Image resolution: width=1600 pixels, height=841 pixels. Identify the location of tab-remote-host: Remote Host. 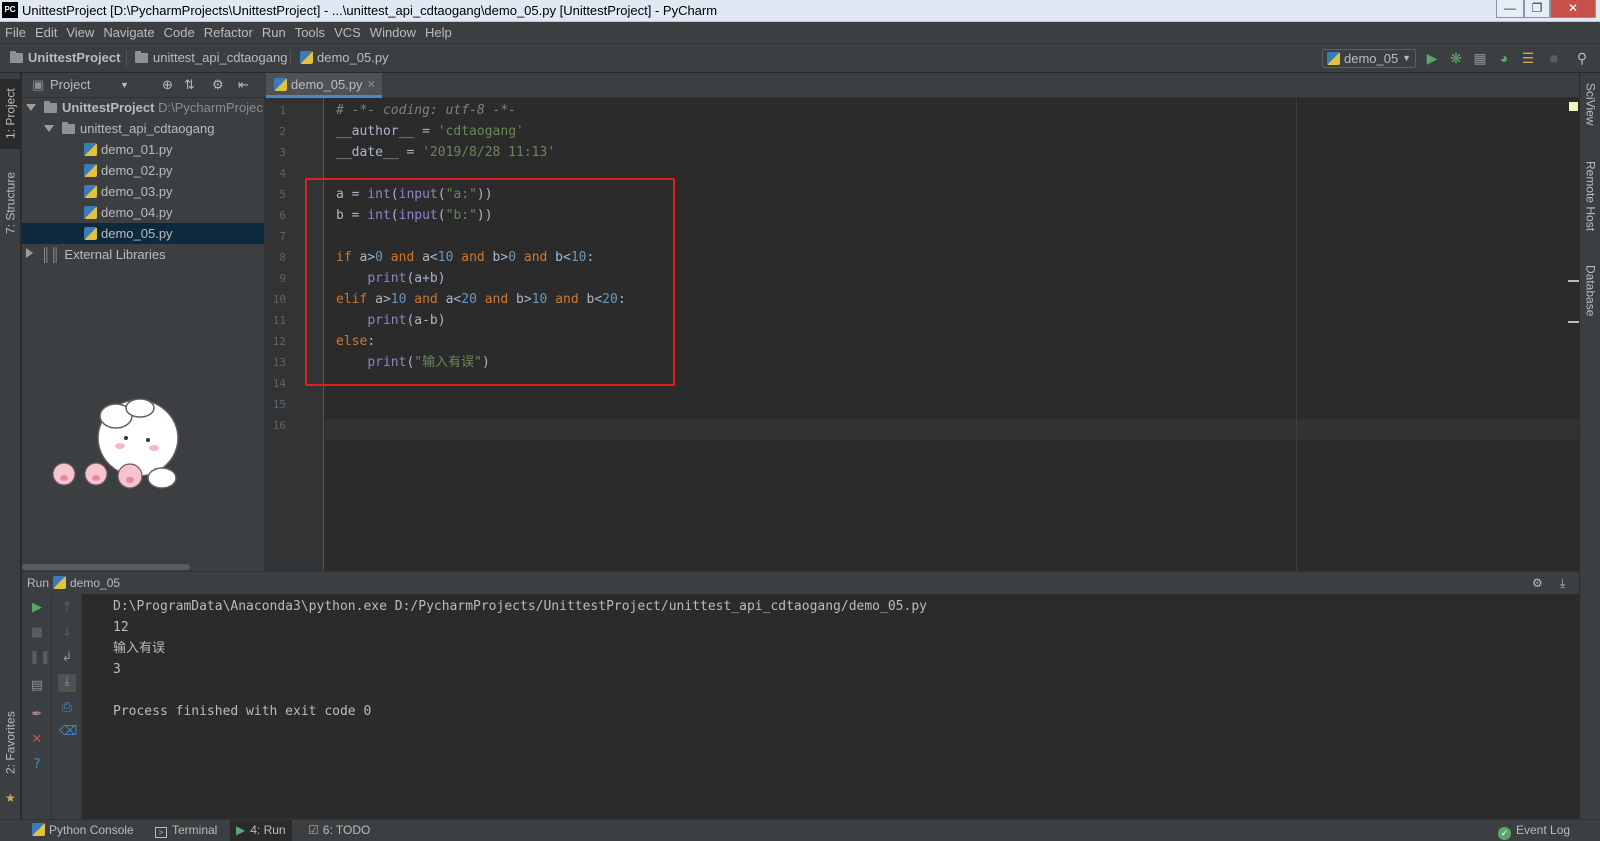
(1590, 206).